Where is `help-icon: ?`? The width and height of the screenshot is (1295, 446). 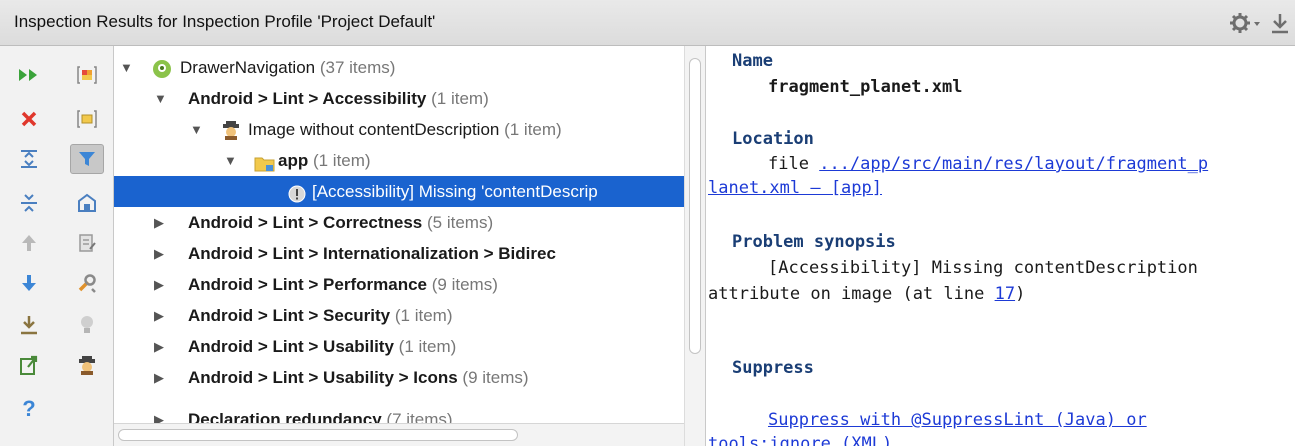
help-icon: ? is located at coordinates (29, 409).